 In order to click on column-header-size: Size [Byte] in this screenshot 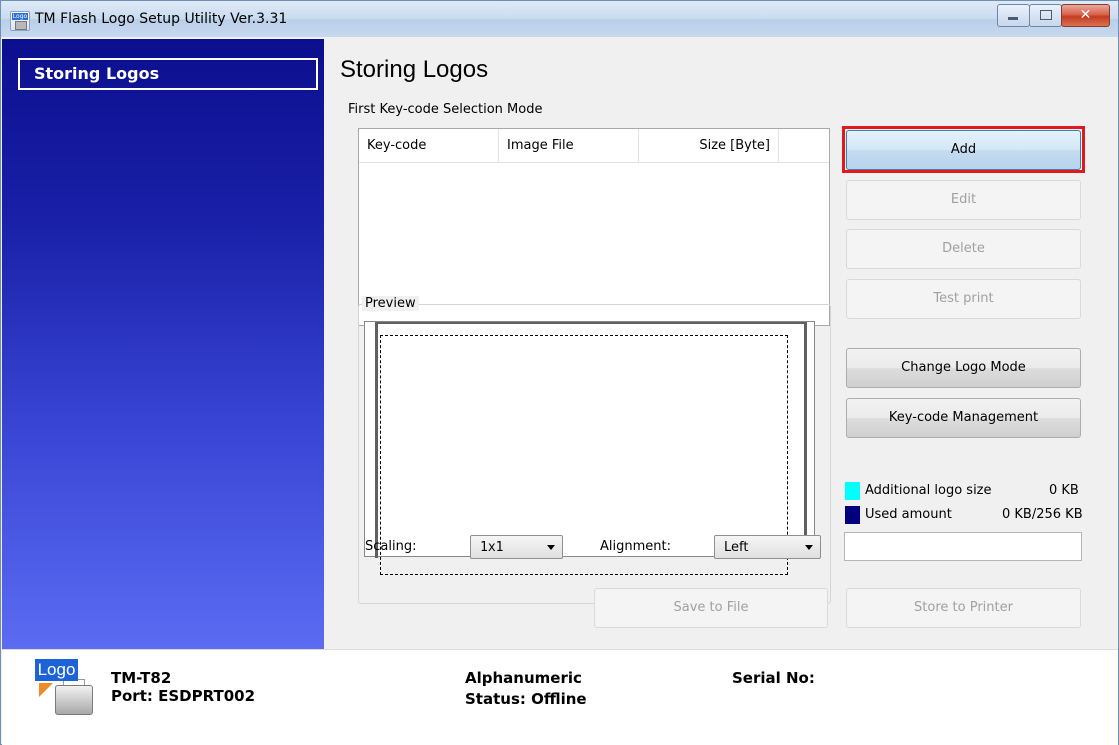, I will do `click(709, 145)`.